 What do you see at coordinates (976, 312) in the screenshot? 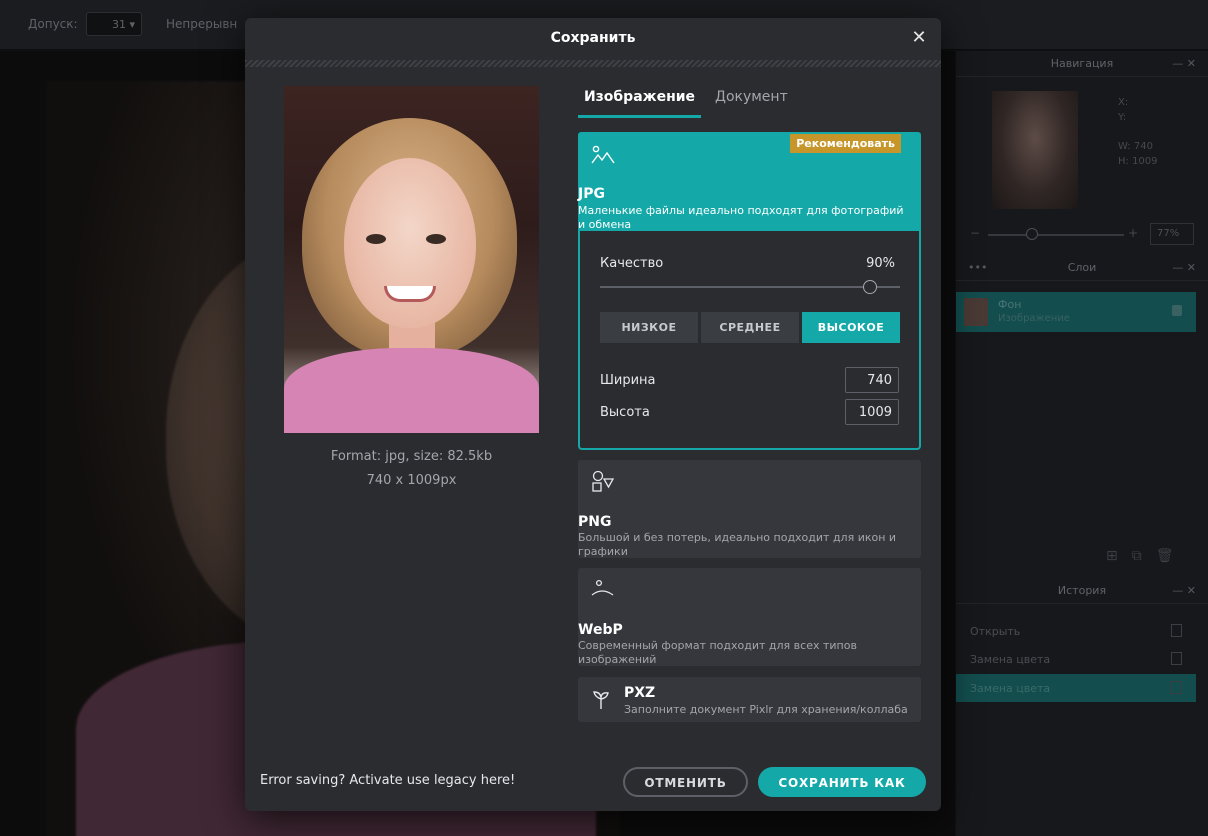
I see `layer-thumbnail` at bounding box center [976, 312].